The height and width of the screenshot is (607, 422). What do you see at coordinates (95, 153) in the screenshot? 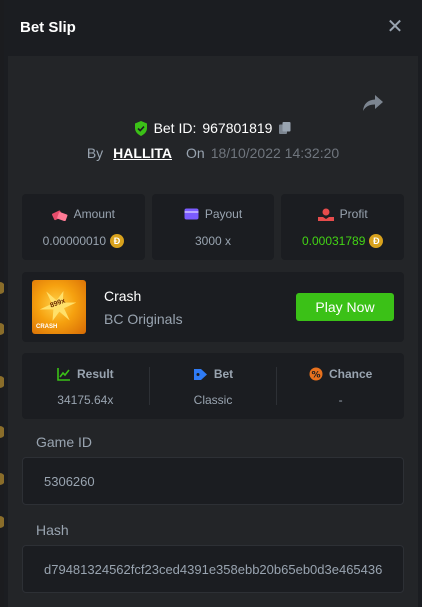
I see `by-label: By` at bounding box center [95, 153].